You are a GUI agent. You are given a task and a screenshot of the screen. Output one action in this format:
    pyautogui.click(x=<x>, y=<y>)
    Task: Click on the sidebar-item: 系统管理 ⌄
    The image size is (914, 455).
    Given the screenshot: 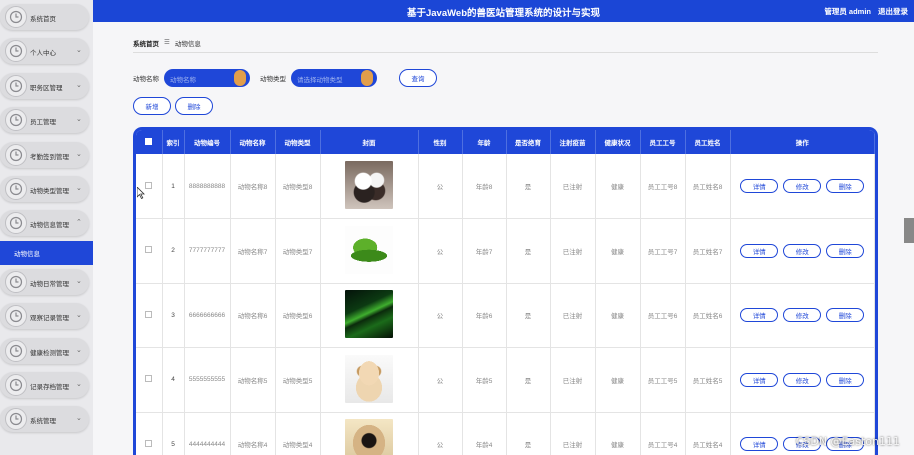 What is the action you would take?
    pyautogui.click(x=46, y=419)
    